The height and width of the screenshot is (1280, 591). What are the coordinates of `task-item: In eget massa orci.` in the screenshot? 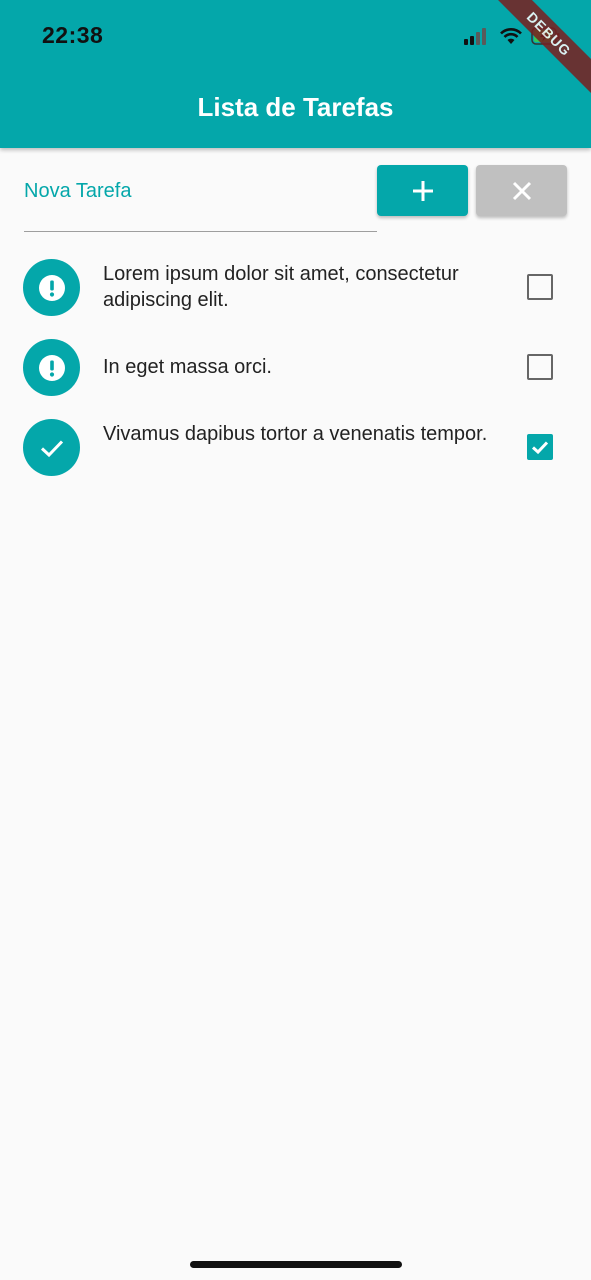 It's located at (295, 367).